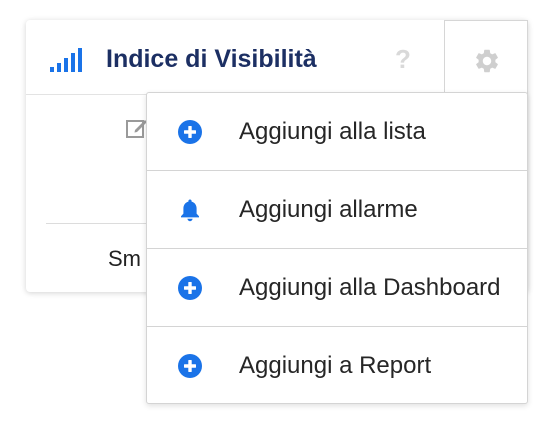 The width and height of the screenshot is (560, 440). Describe the element at coordinates (370, 287) in the screenshot. I see `menu-item-label: Aggiungi alla Dashboard` at that location.